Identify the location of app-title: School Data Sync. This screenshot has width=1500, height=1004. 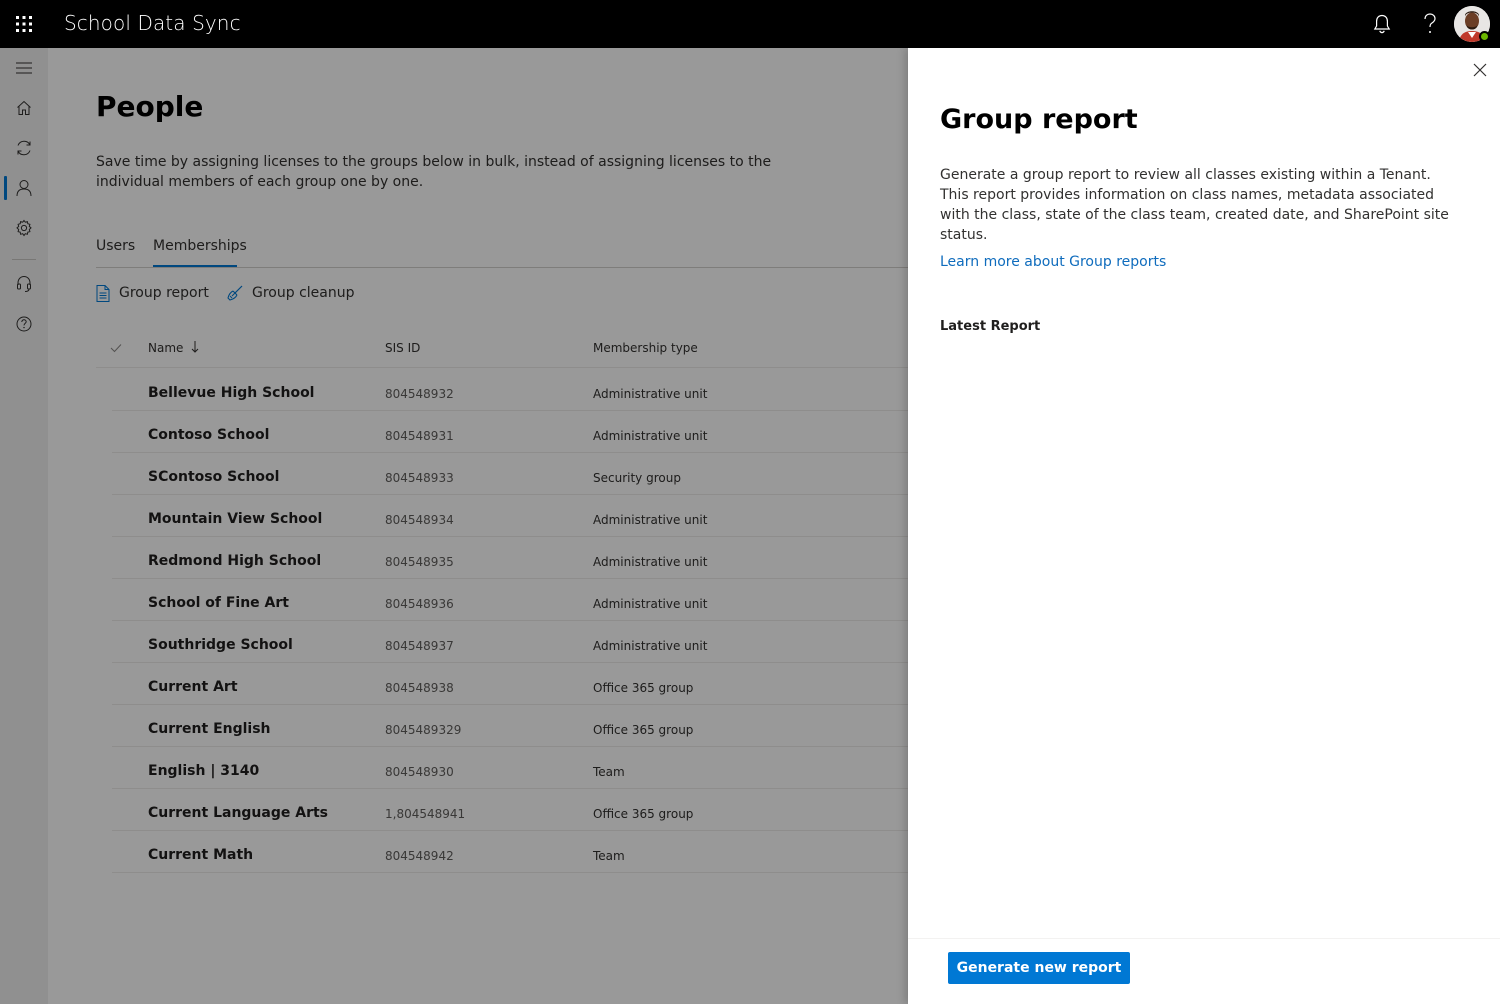
(152, 23).